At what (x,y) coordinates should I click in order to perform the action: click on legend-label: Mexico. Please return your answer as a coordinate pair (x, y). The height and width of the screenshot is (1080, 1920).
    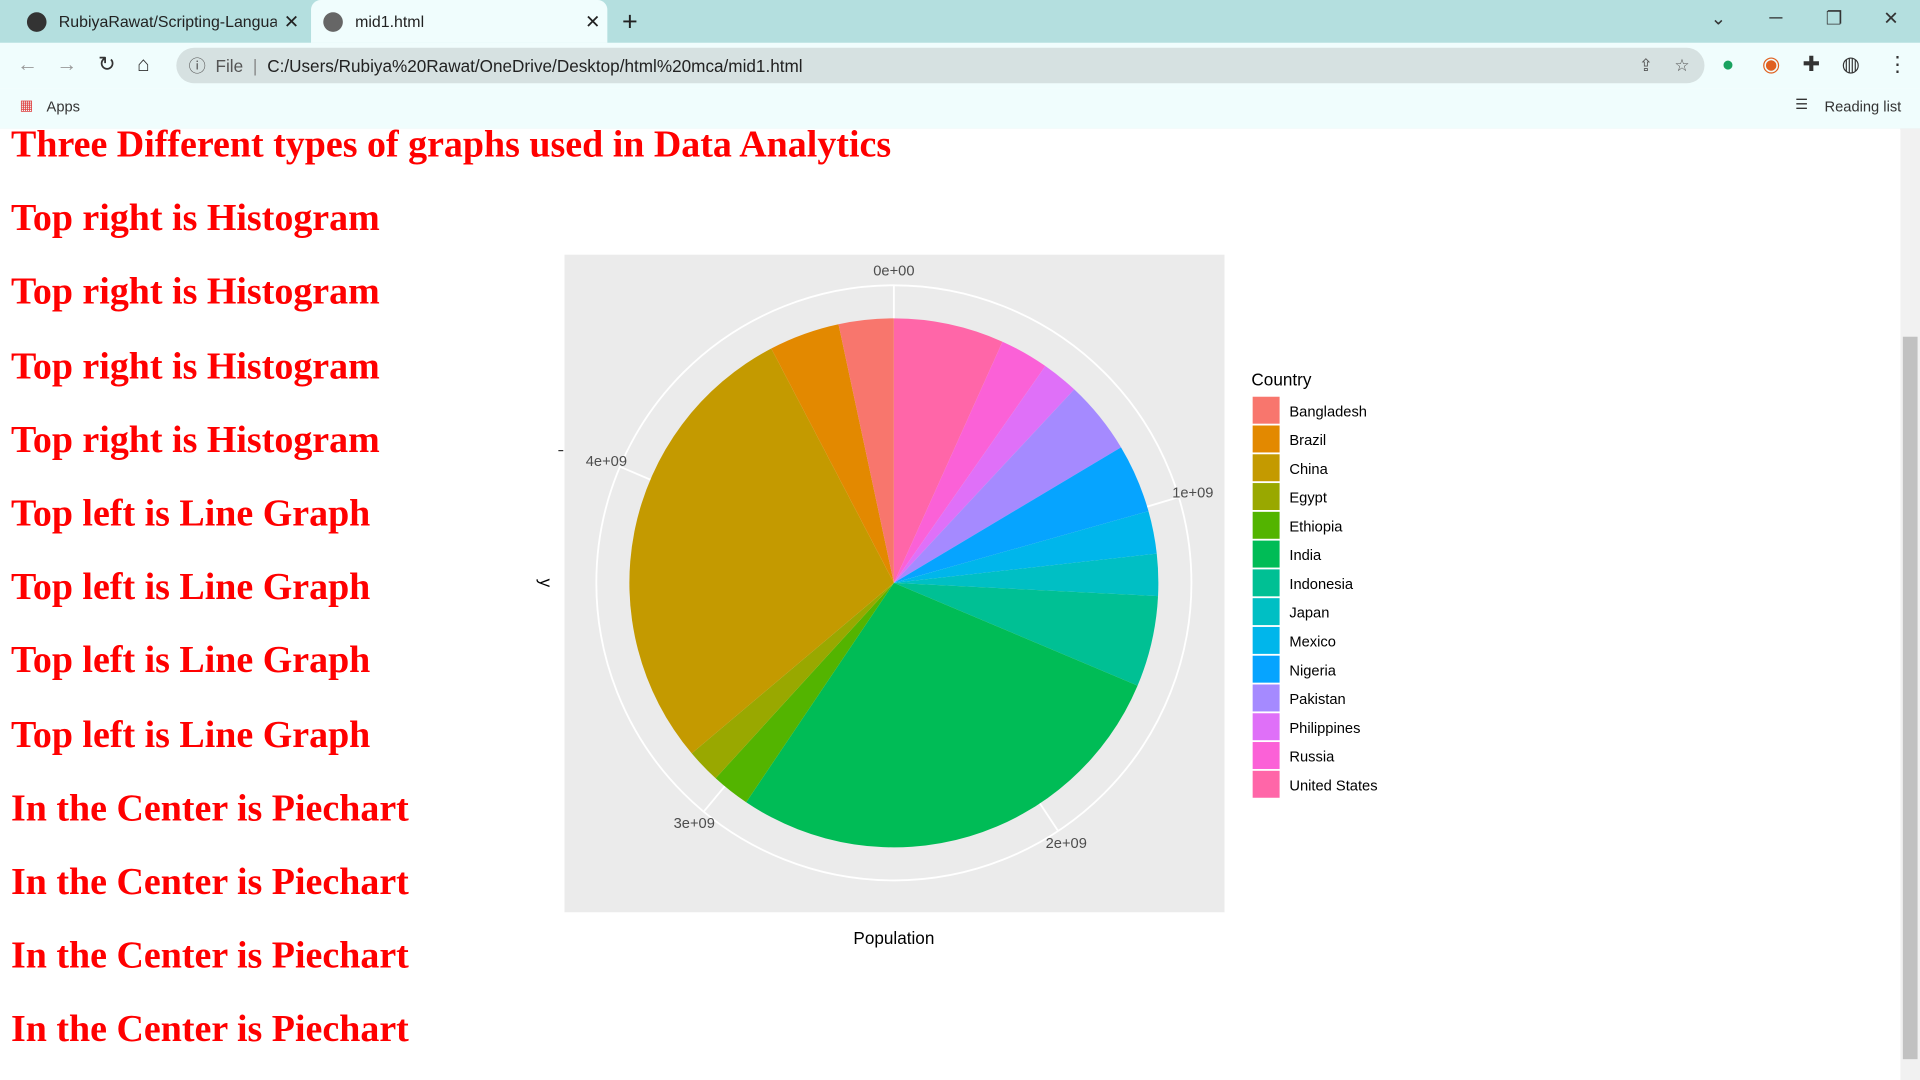
    Looking at the image, I should click on (1312, 643).